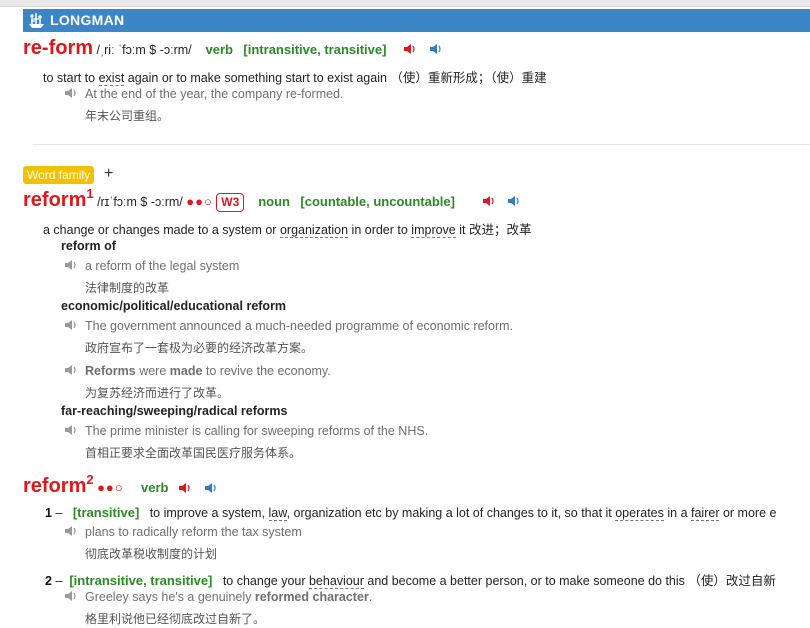 The height and width of the screenshot is (628, 810). What do you see at coordinates (127, 288) in the screenshot?
I see `example-translation: 法律制度的改革` at bounding box center [127, 288].